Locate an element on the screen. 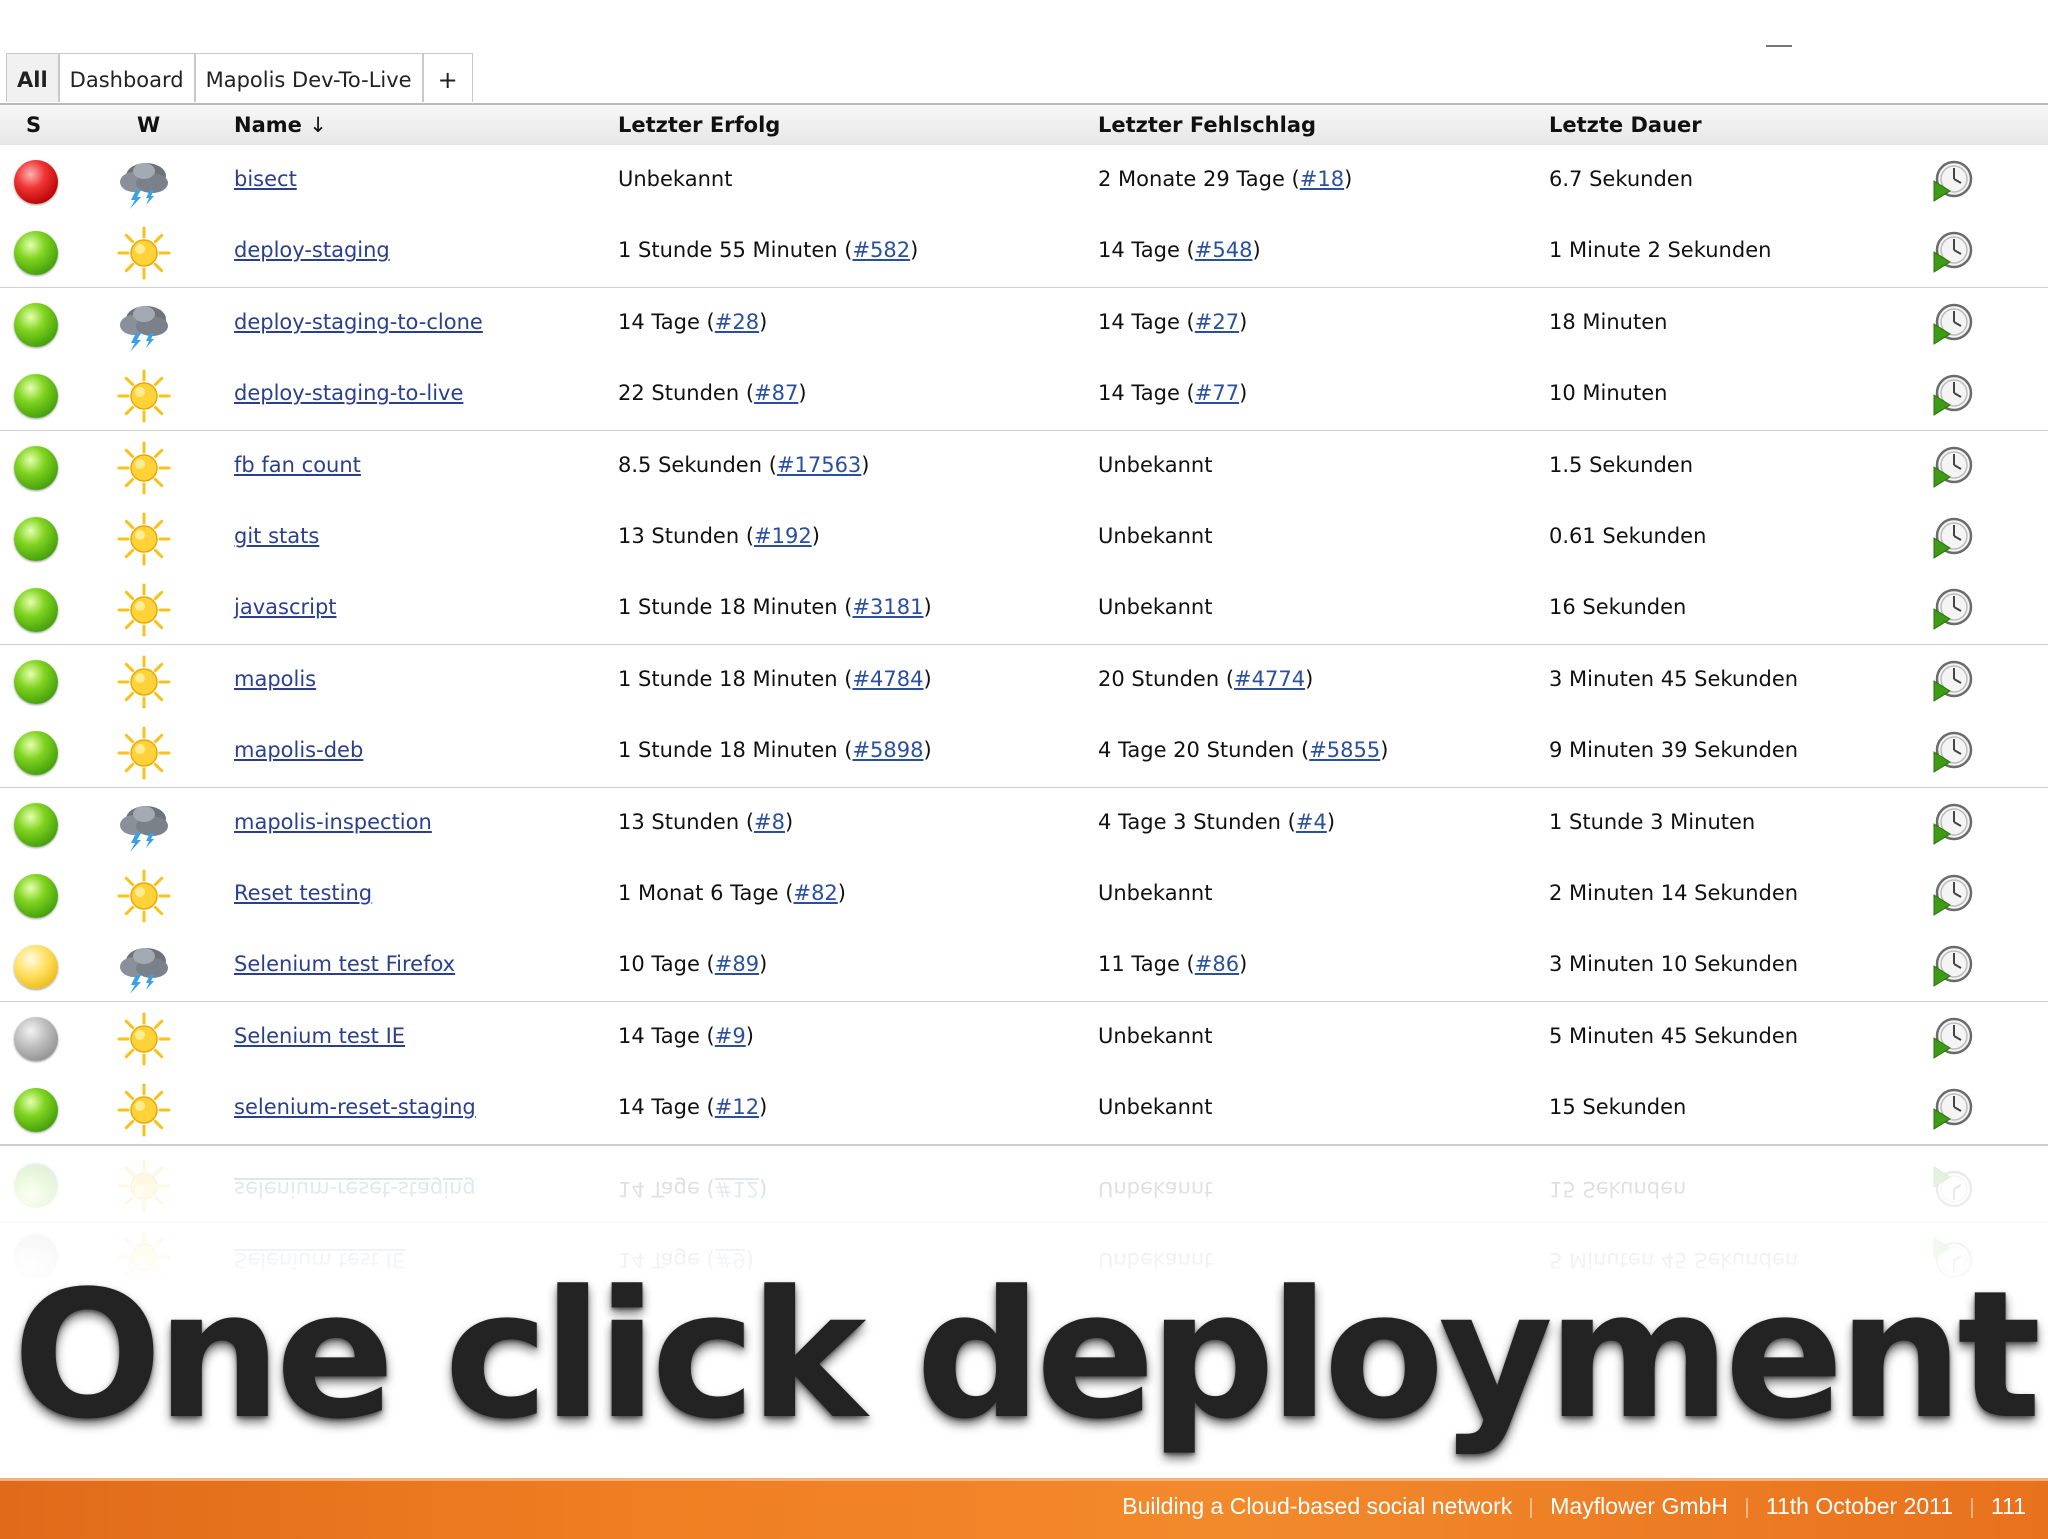 The image size is (2048, 1539). job-name-link: fb fan count is located at coordinates (297, 465).